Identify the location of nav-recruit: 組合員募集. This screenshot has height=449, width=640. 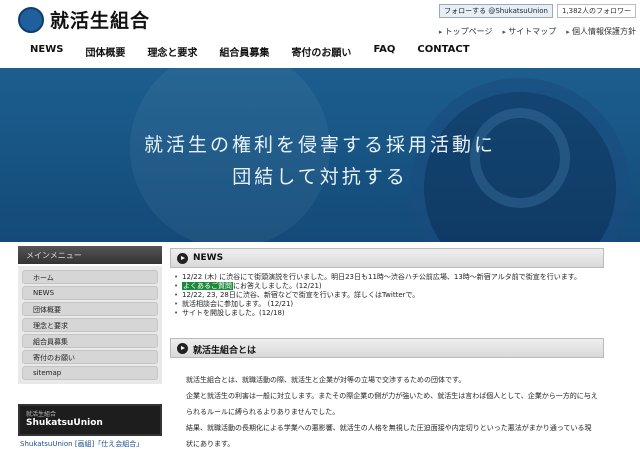
(244, 51).